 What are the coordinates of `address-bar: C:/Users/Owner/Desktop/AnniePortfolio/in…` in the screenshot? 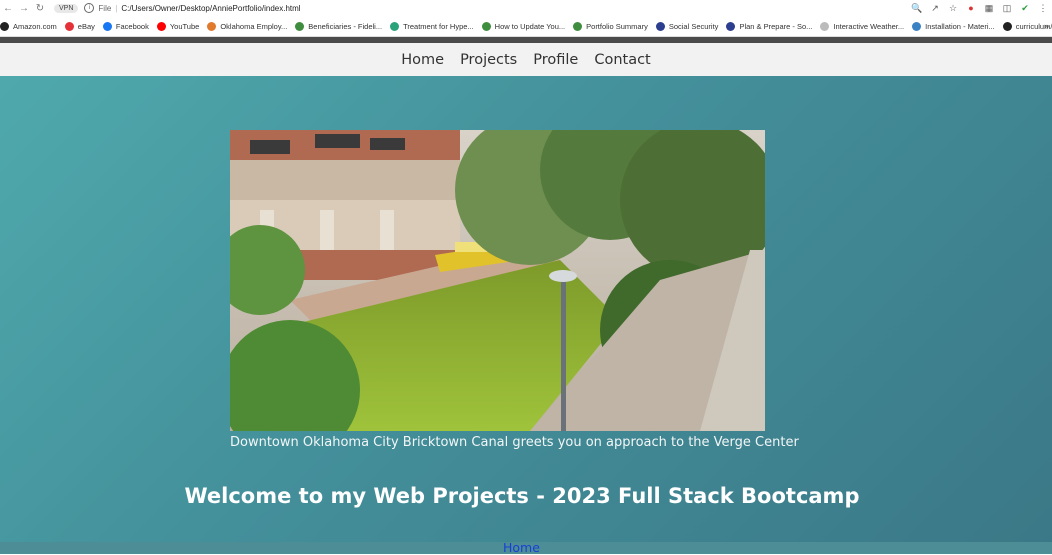 It's located at (210, 8).